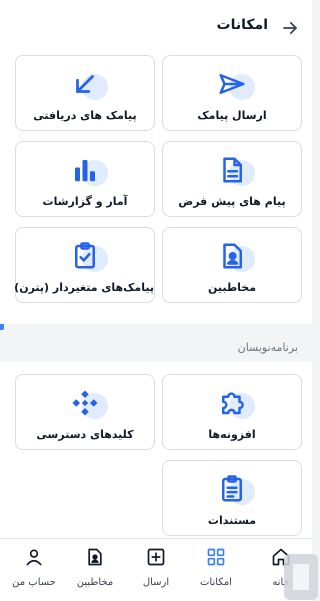 The width and height of the screenshot is (320, 601). Describe the element at coordinates (34, 582) in the screenshot. I see `nav-label: حساب من` at that location.